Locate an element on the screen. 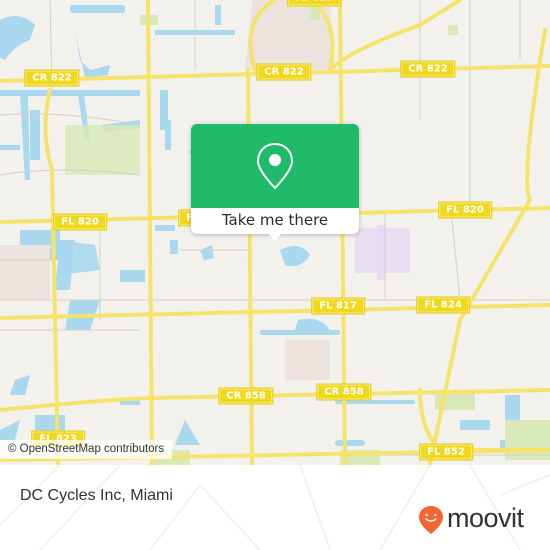  moovit-logo: moovit is located at coordinates (471, 519).